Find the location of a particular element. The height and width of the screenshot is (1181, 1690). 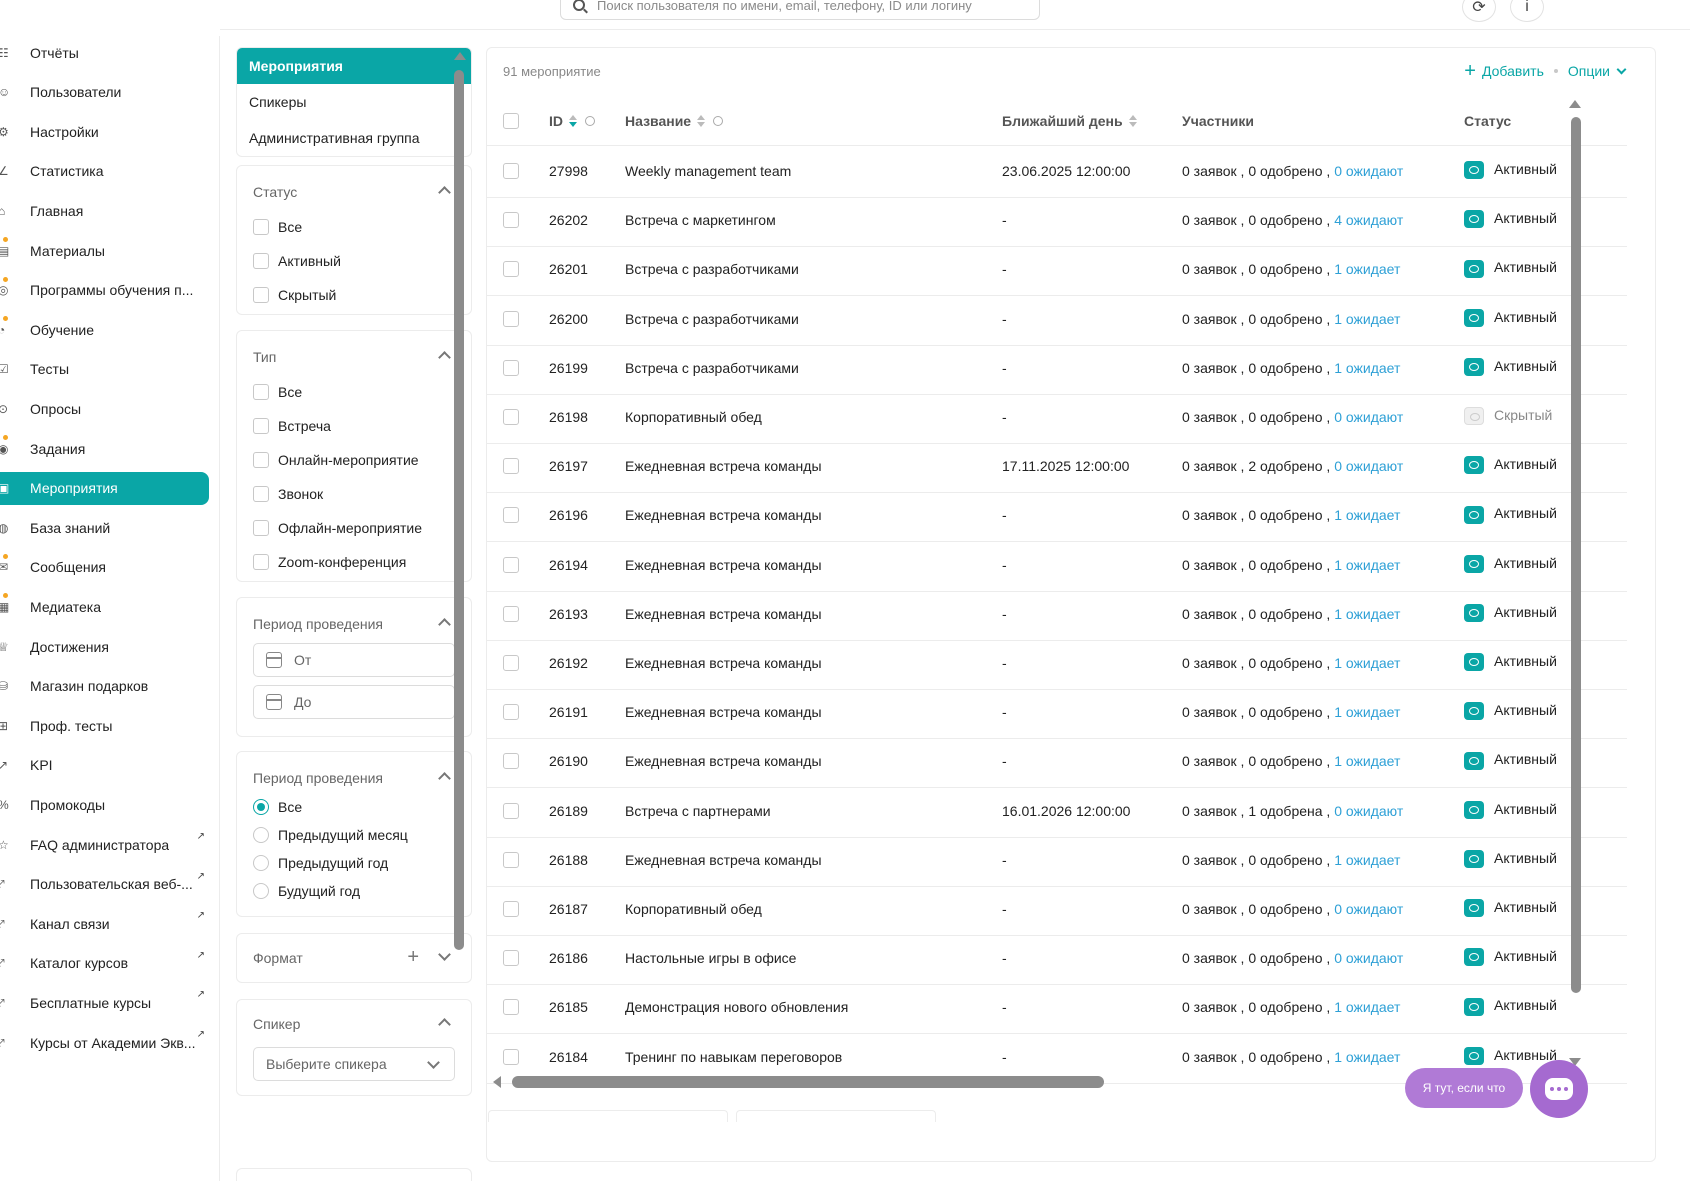

period-option: Предыдущий месяц is located at coordinates (330, 835).